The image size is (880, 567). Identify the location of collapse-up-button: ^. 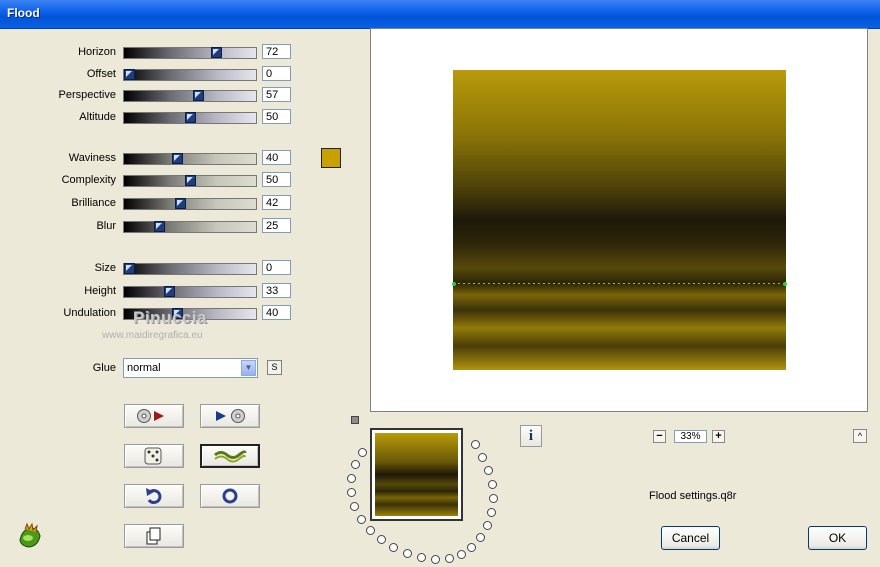
(860, 436).